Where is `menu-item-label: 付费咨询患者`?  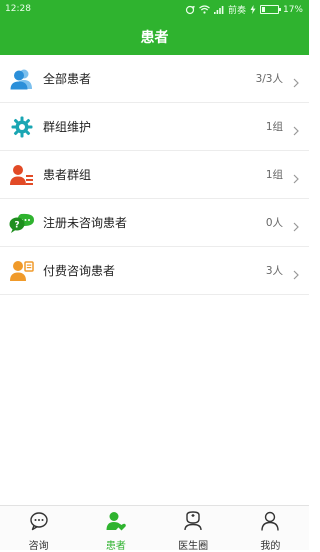
menu-item-label: 付费咨询患者 is located at coordinates (79, 271).